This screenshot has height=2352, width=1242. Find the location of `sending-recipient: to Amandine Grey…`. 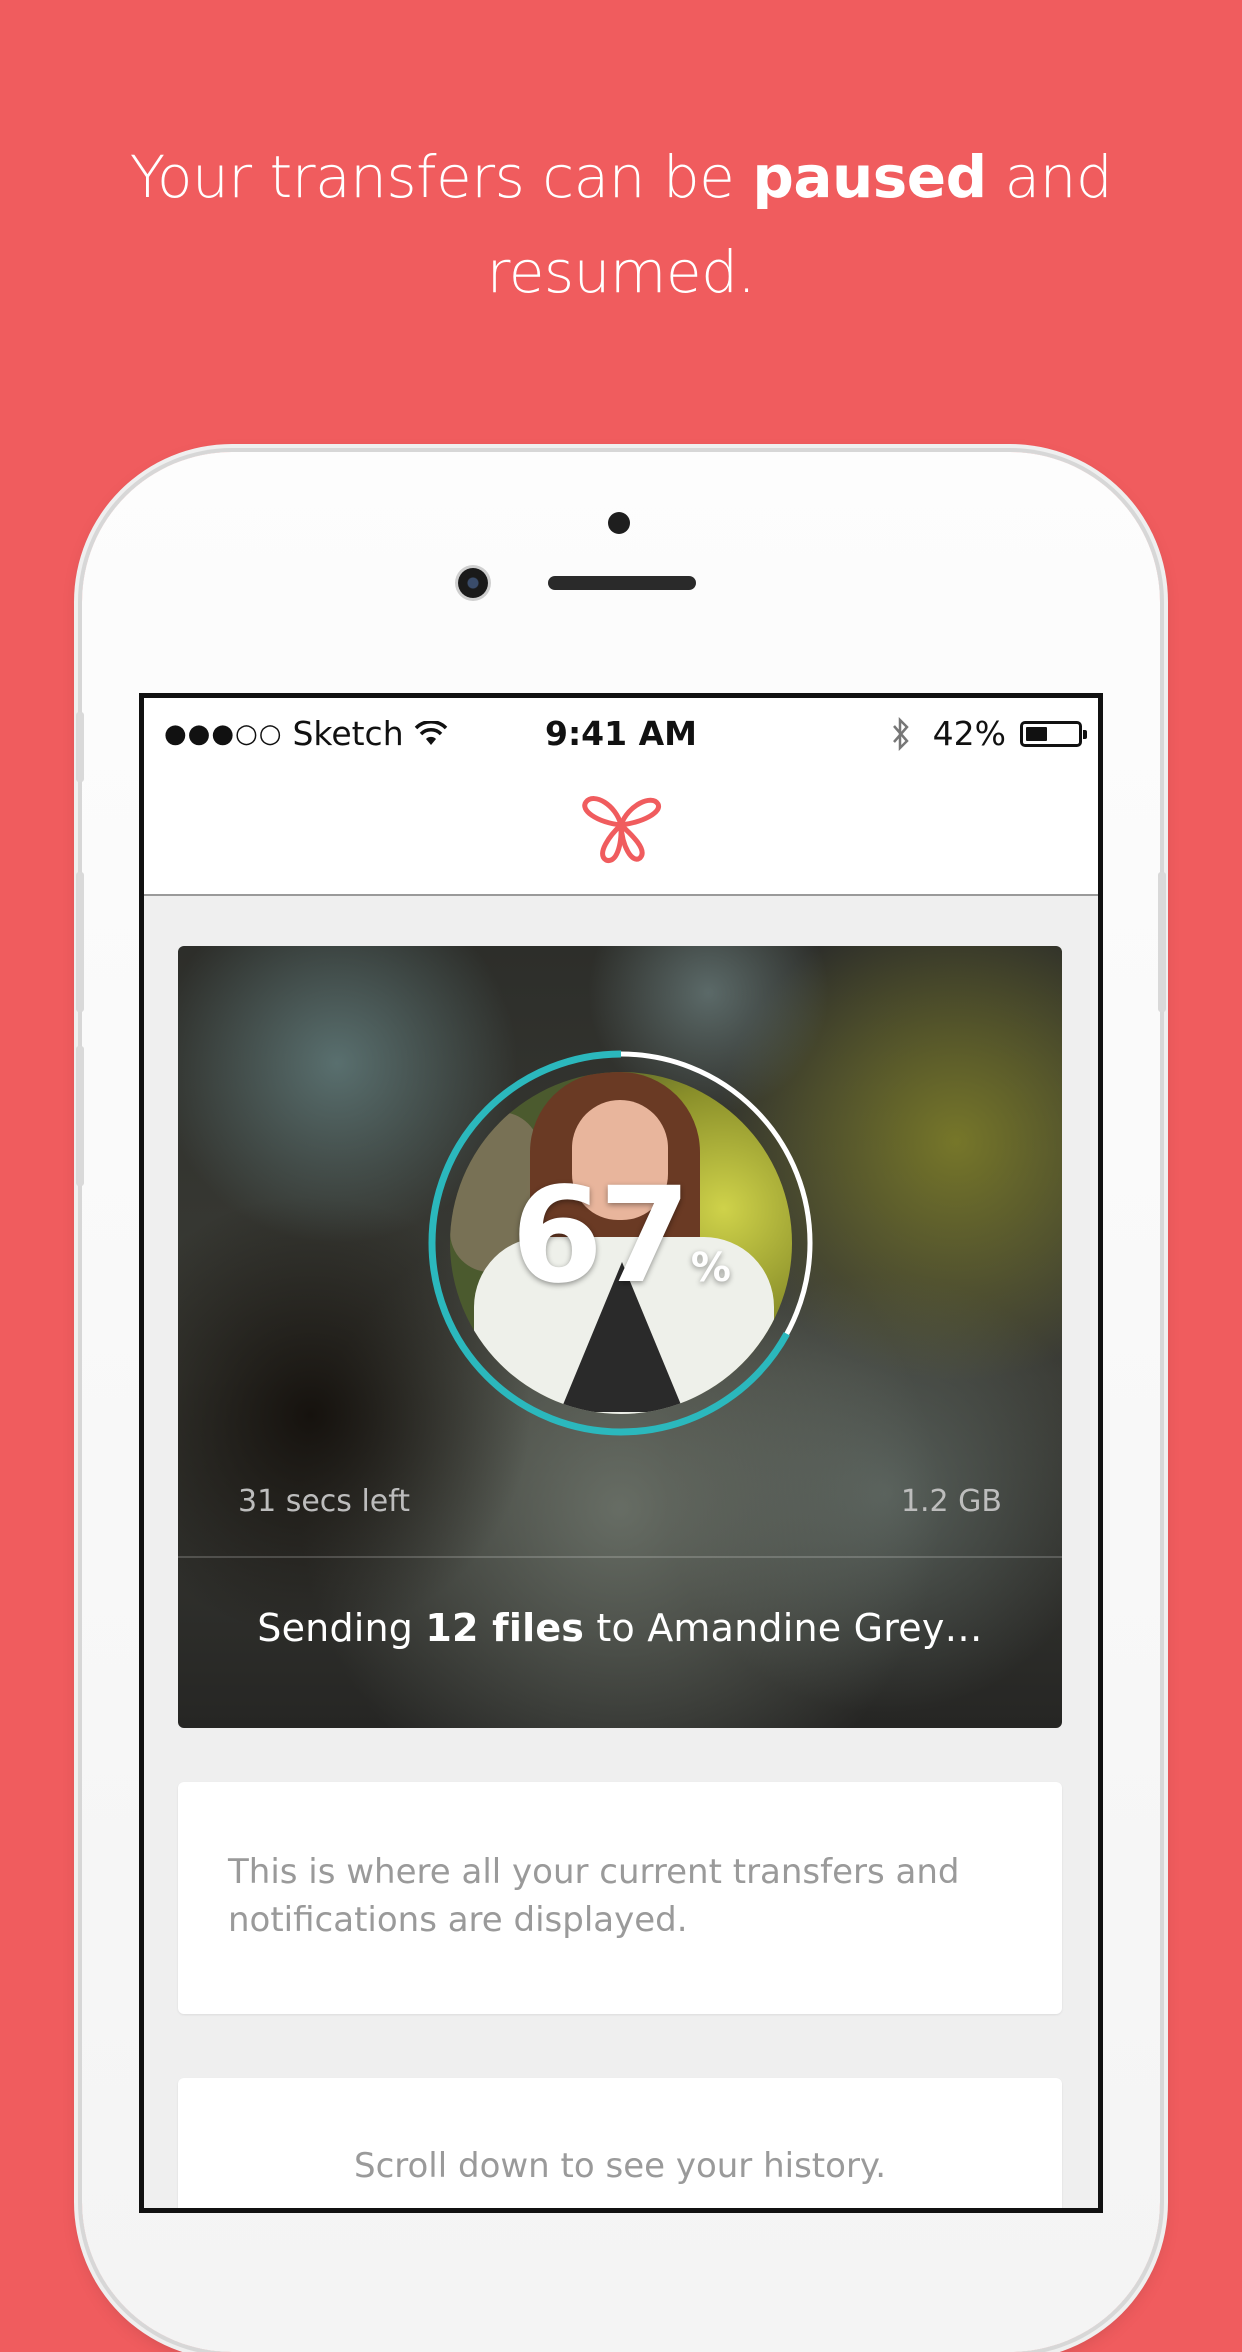

sending-recipient: to Amandine Grey… is located at coordinates (783, 1628).